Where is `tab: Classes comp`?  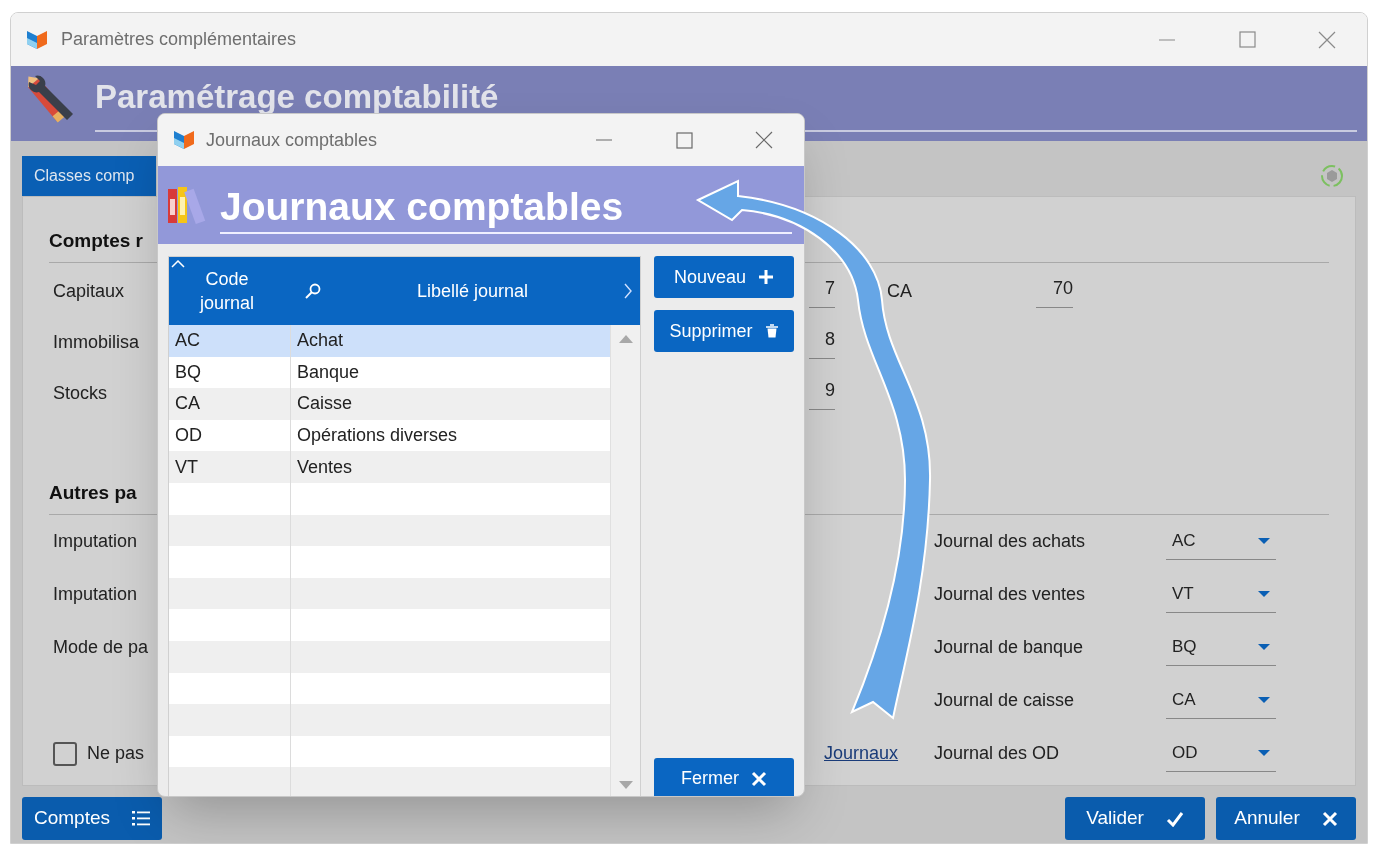
tab: Classes comp is located at coordinates (89, 176).